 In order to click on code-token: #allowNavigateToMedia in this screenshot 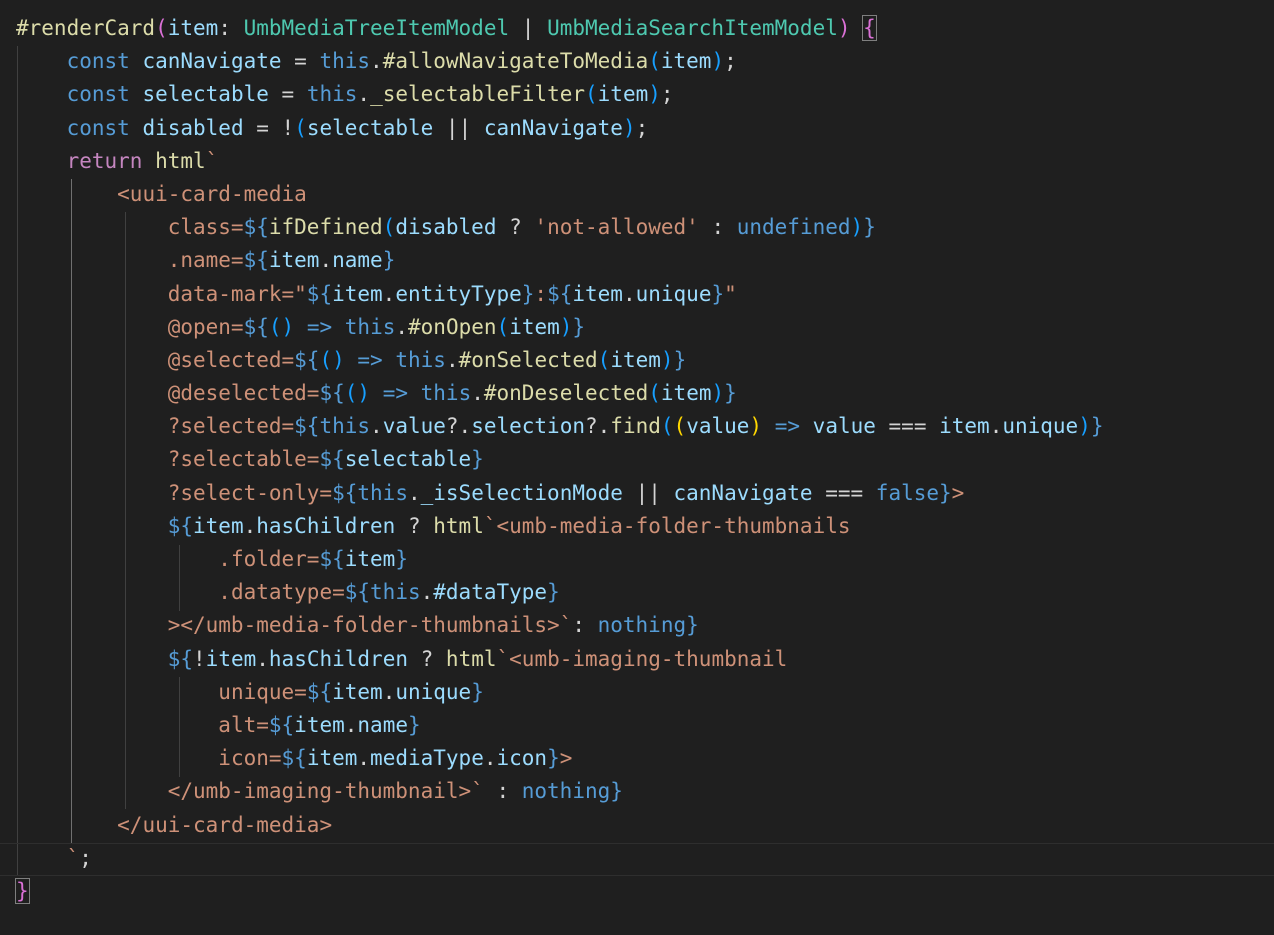, I will do `click(515, 61)`.